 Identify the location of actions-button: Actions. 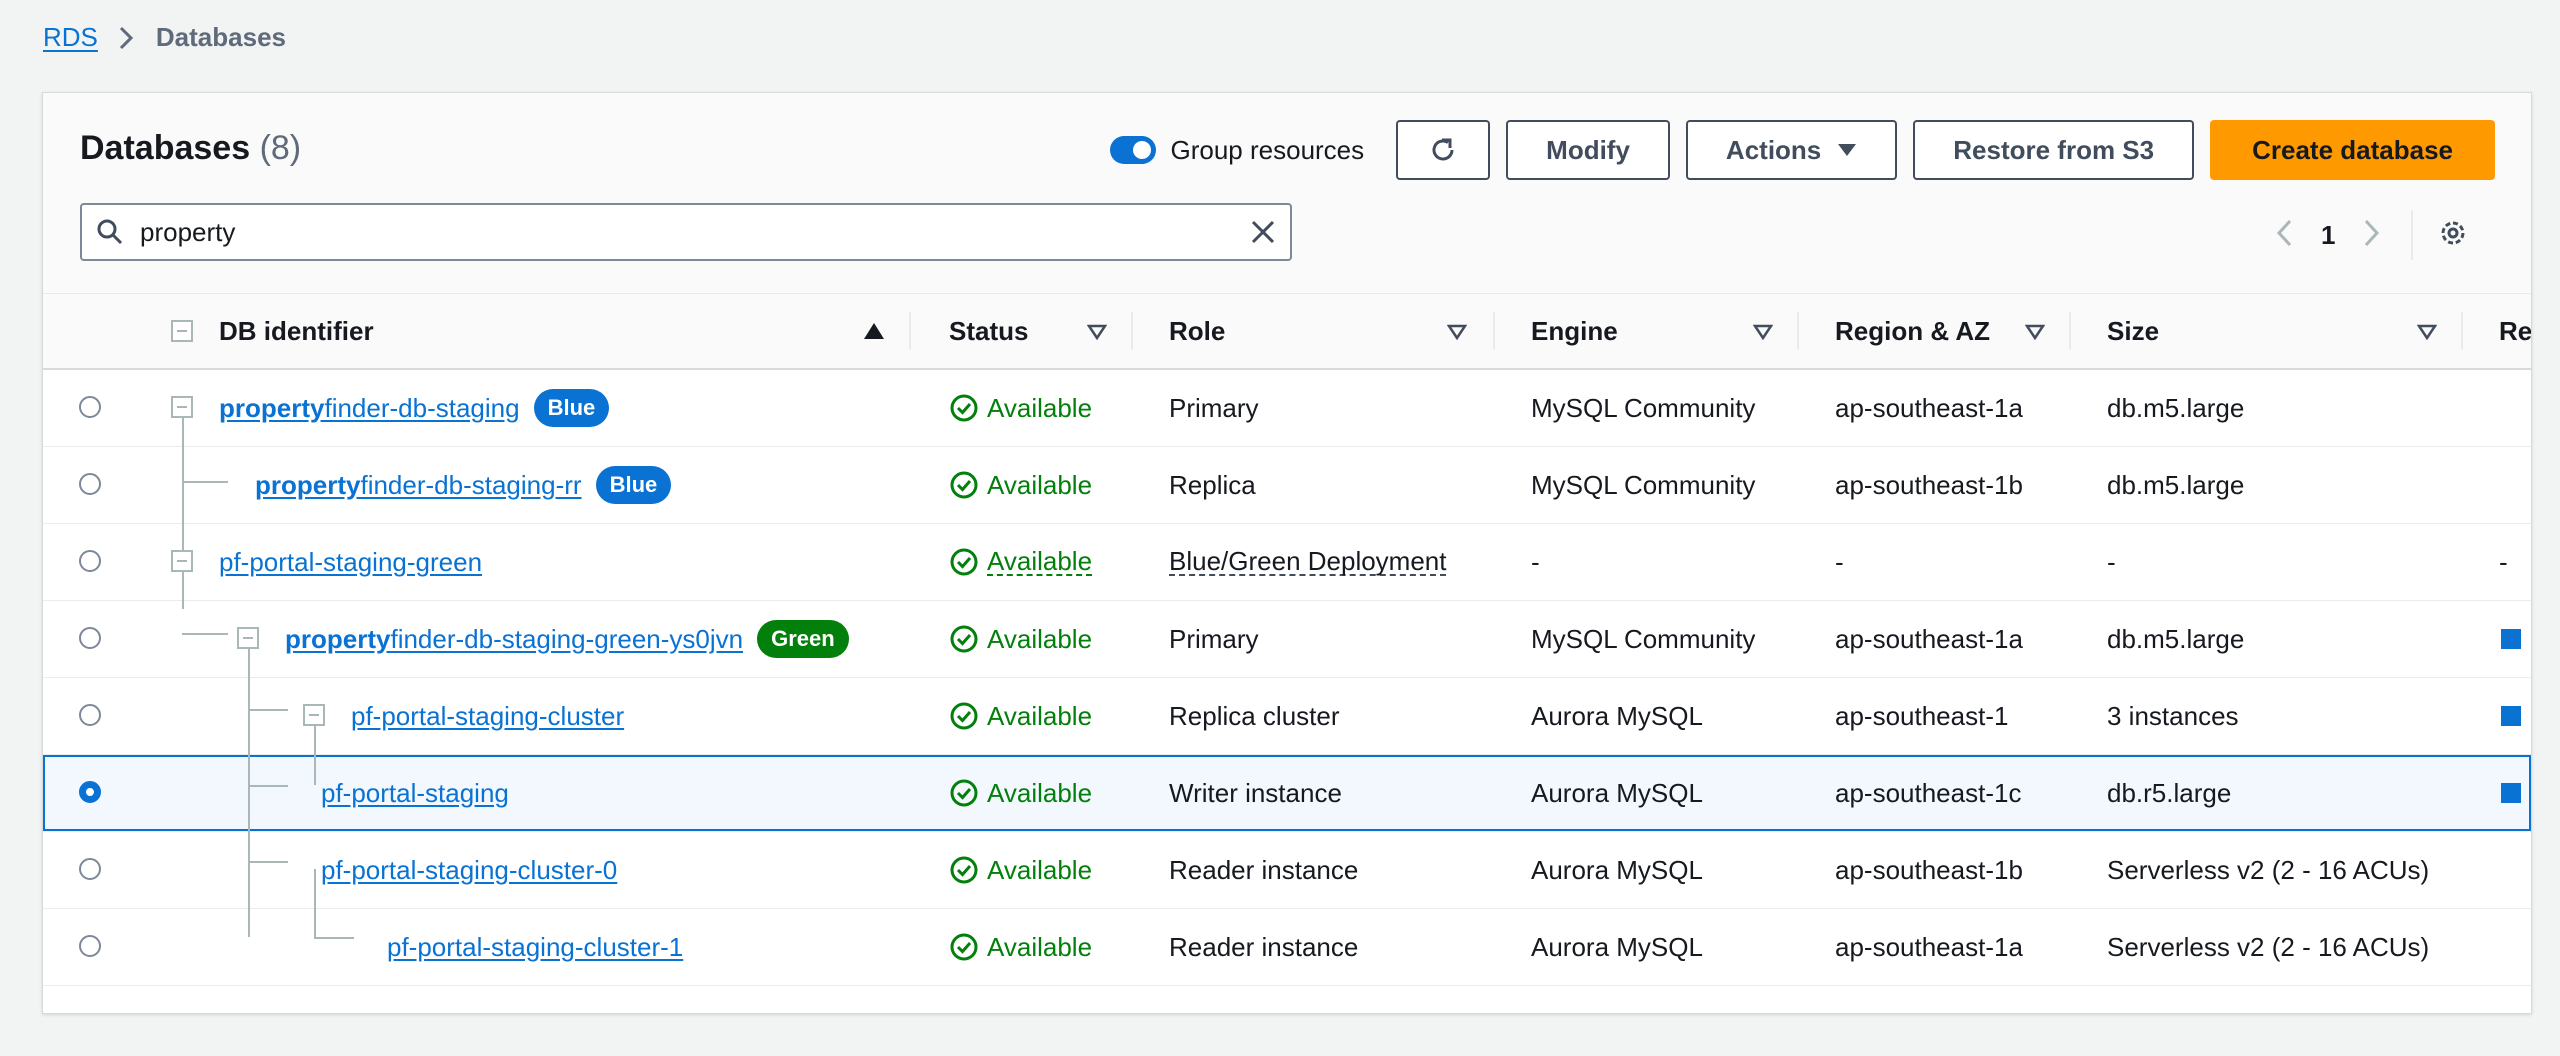
(1791, 150).